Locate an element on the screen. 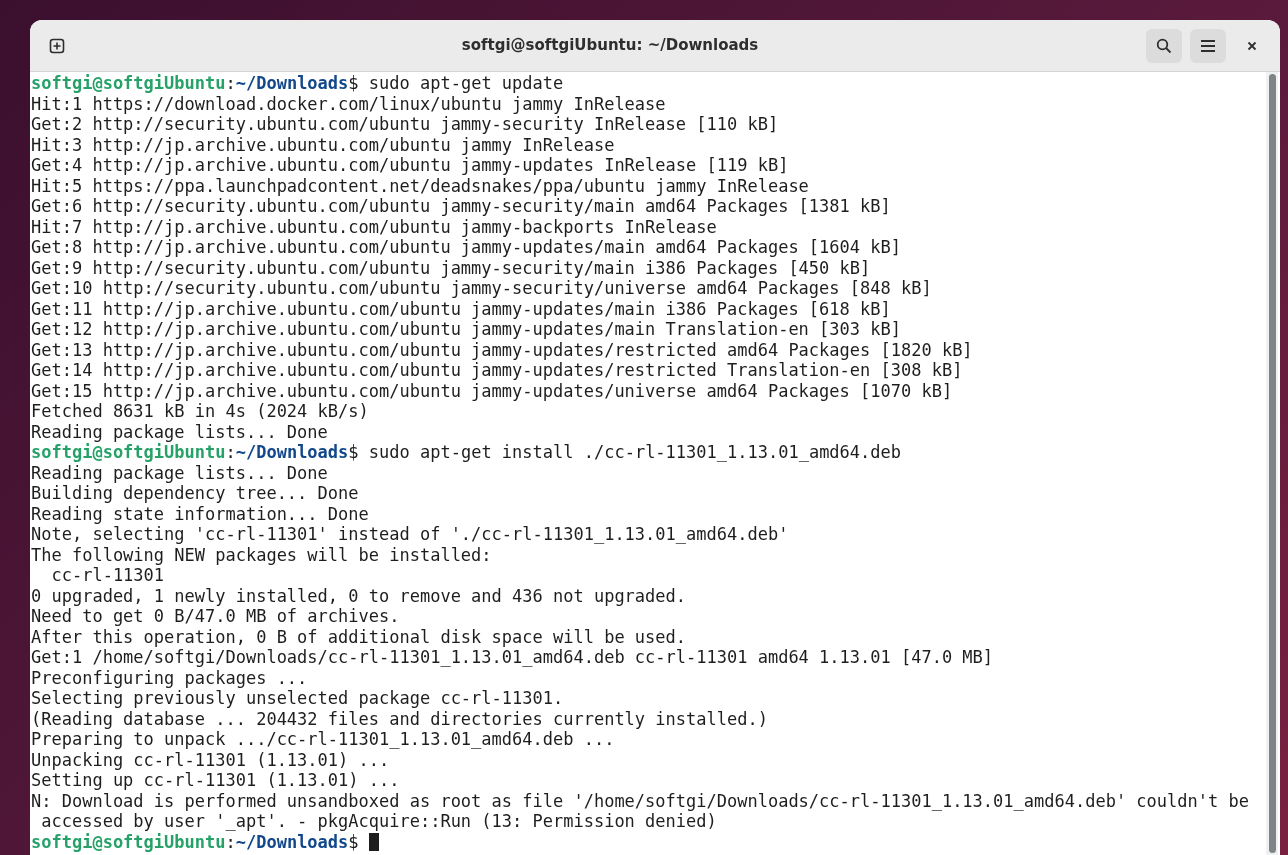 This screenshot has width=1288, height=855. output-line: Get:11 http://jp.archive.ubuntu.com/ubuntu jammy-updates/main i386 Packages [618 kB] is located at coordinates (461, 308).